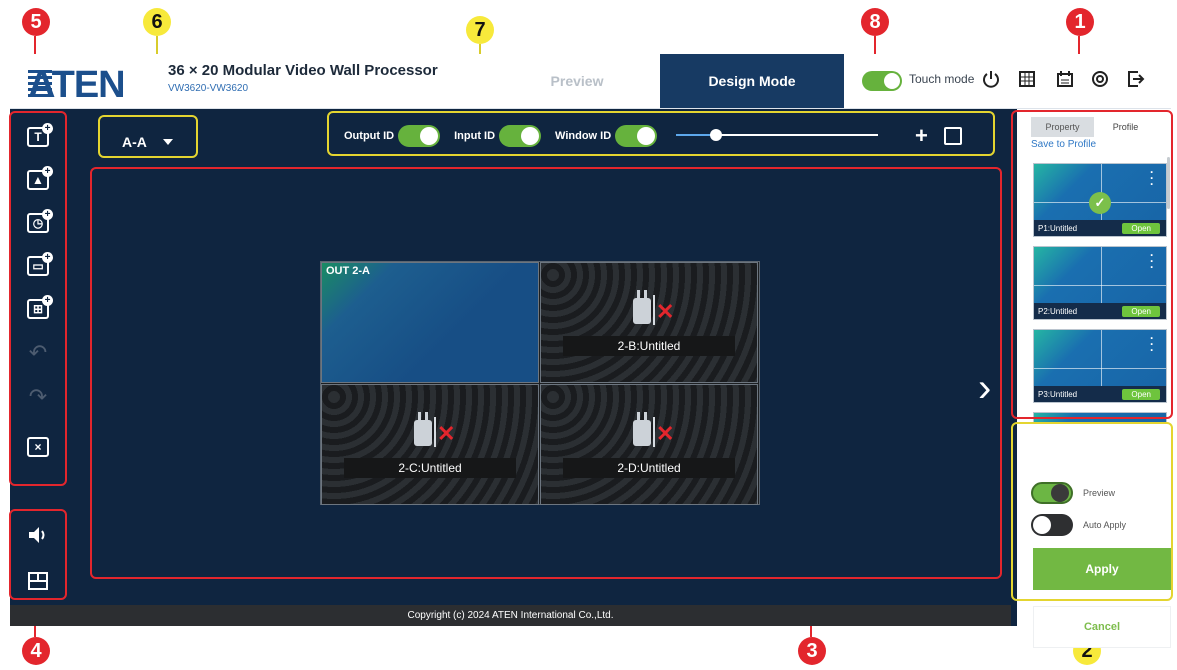  Describe the element at coordinates (991, 79) in the screenshot. I see `power-icon` at that location.